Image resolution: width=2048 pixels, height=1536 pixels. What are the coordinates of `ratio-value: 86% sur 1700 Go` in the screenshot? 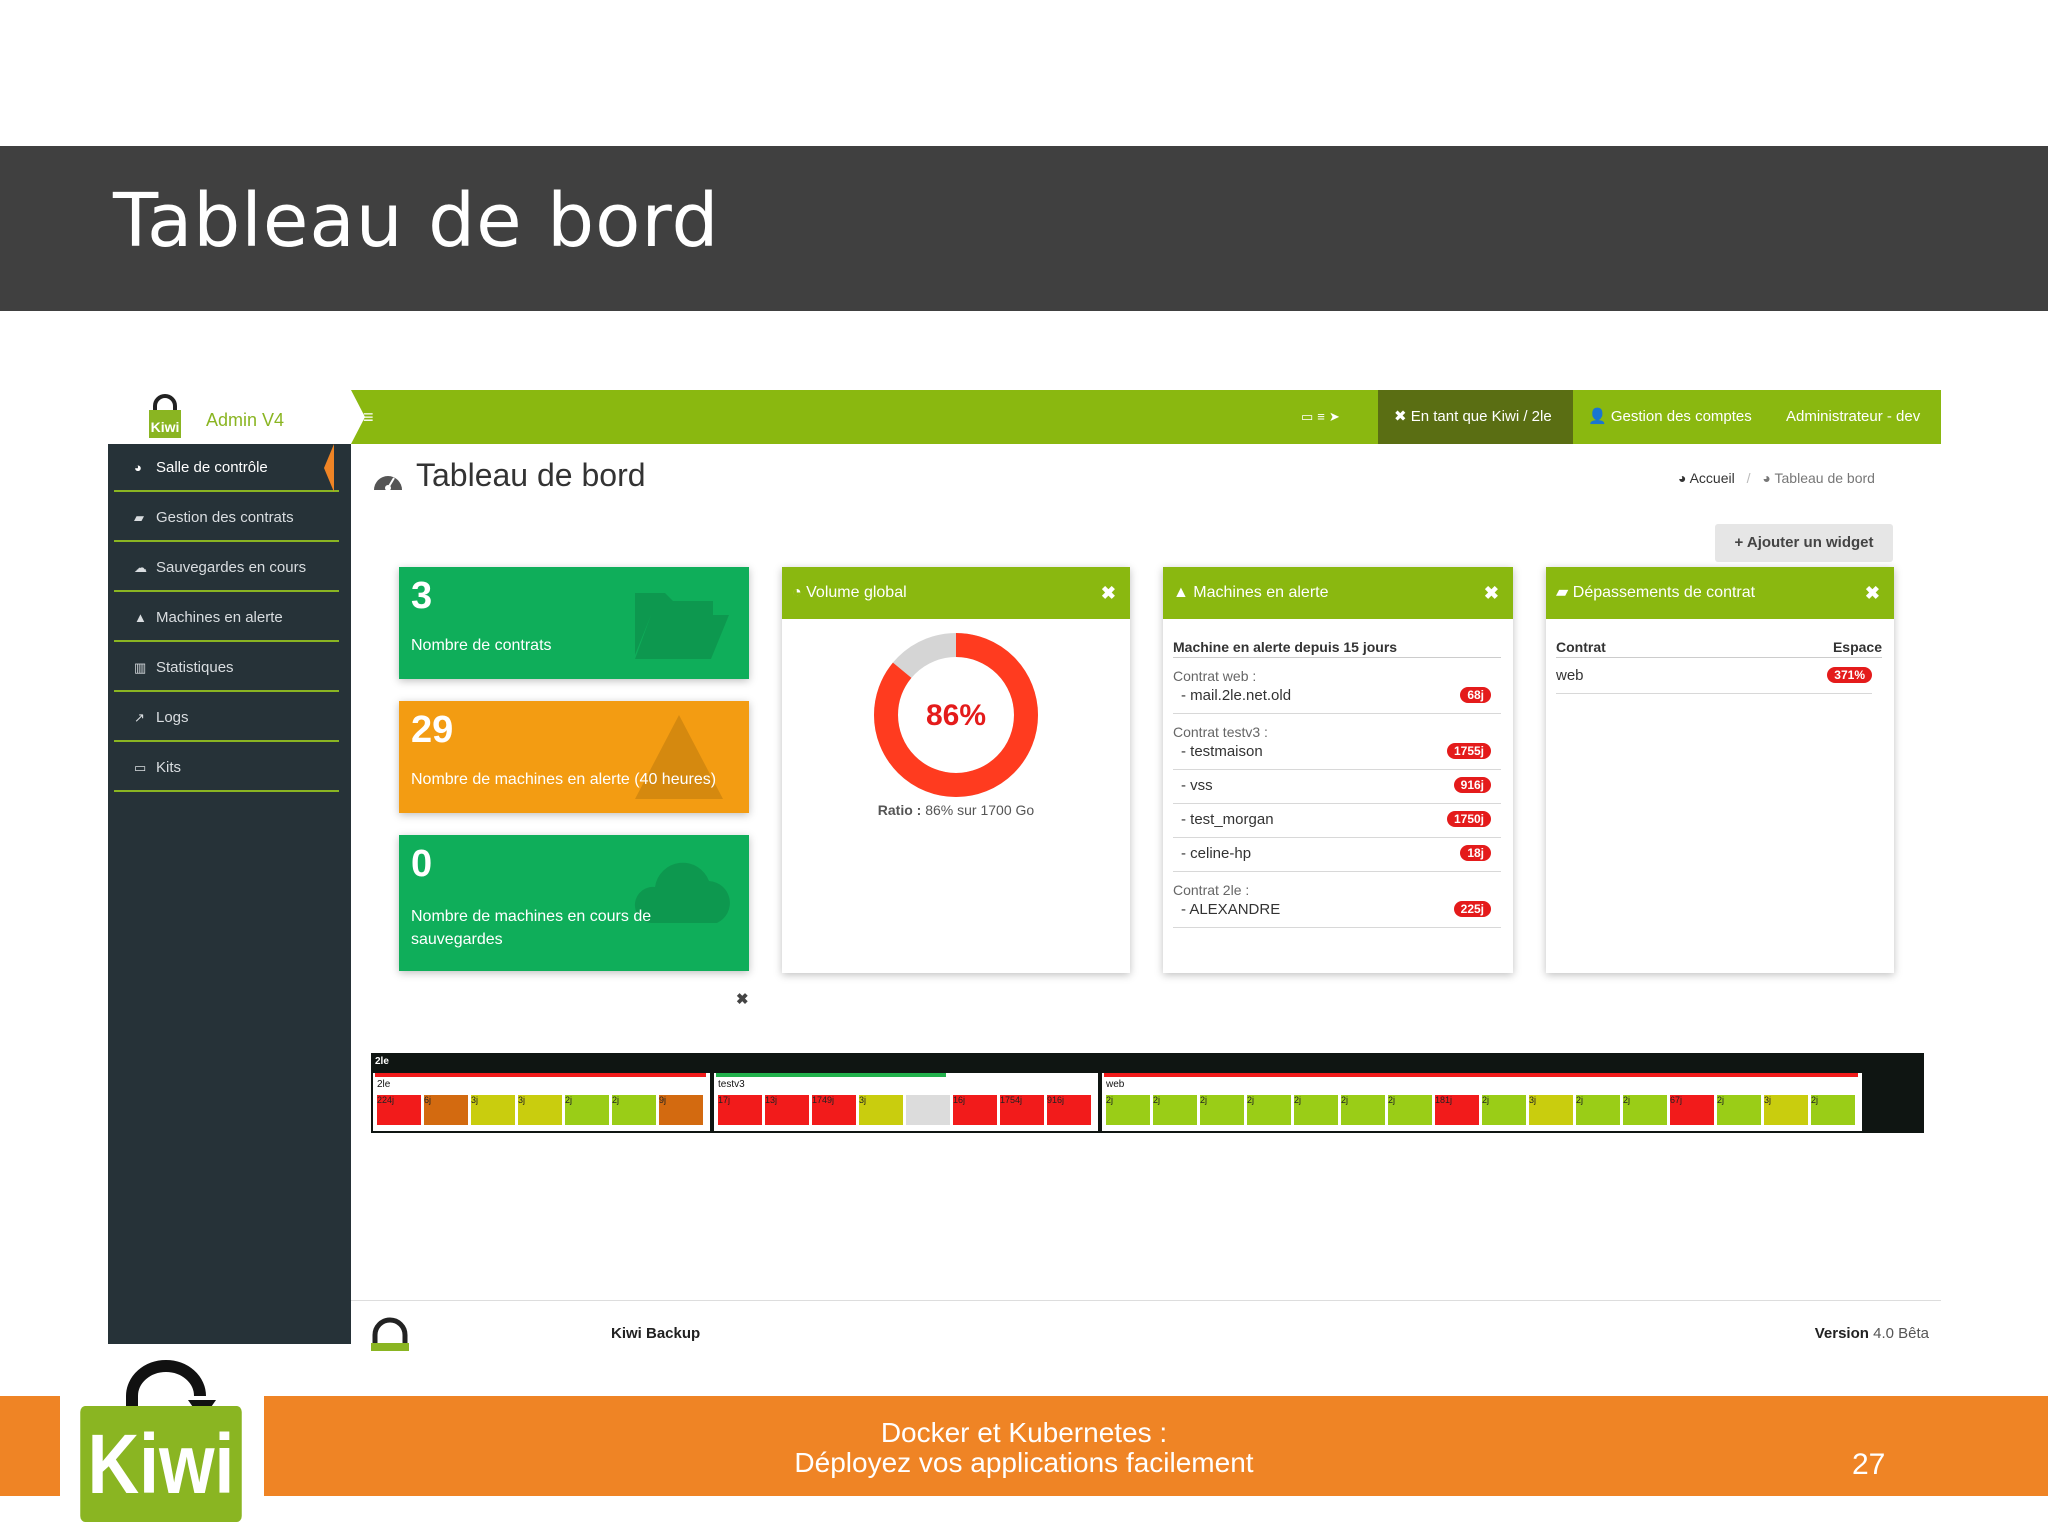 It's located at (980, 810).